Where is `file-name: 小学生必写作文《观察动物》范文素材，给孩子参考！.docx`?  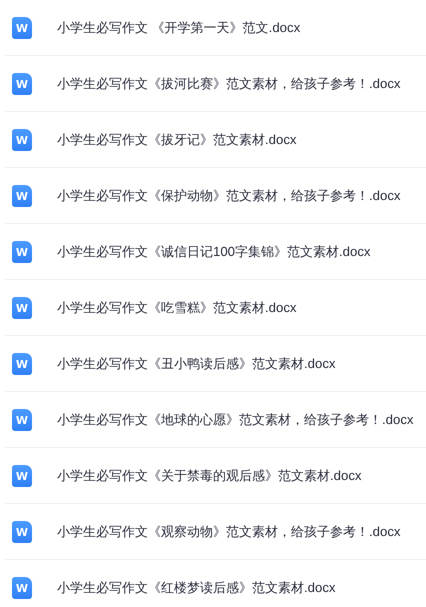 file-name: 小学生必写作文《观察动物》范文素材，给孩子参考！.docx is located at coordinates (229, 531).